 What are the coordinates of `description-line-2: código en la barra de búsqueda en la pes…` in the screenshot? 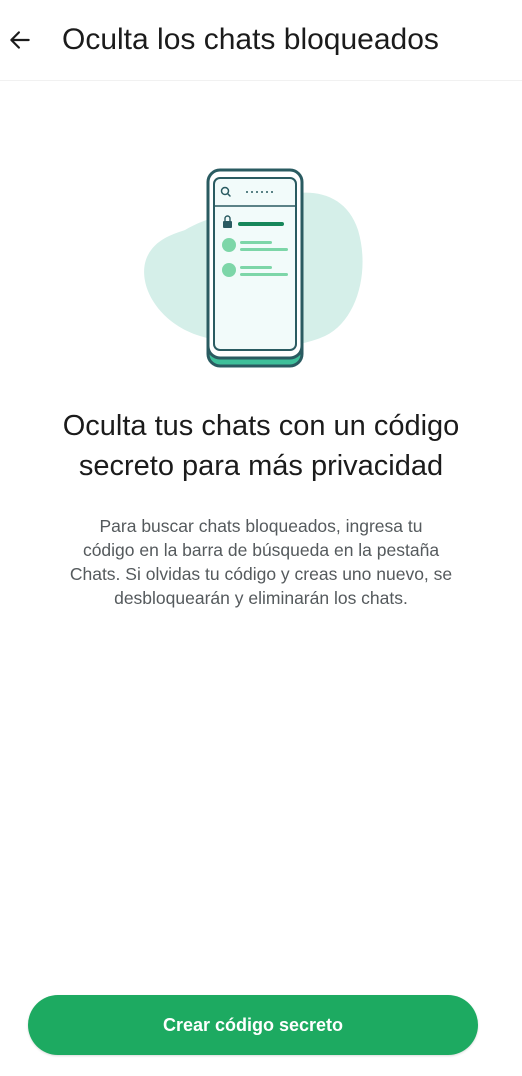 It's located at (261, 550).